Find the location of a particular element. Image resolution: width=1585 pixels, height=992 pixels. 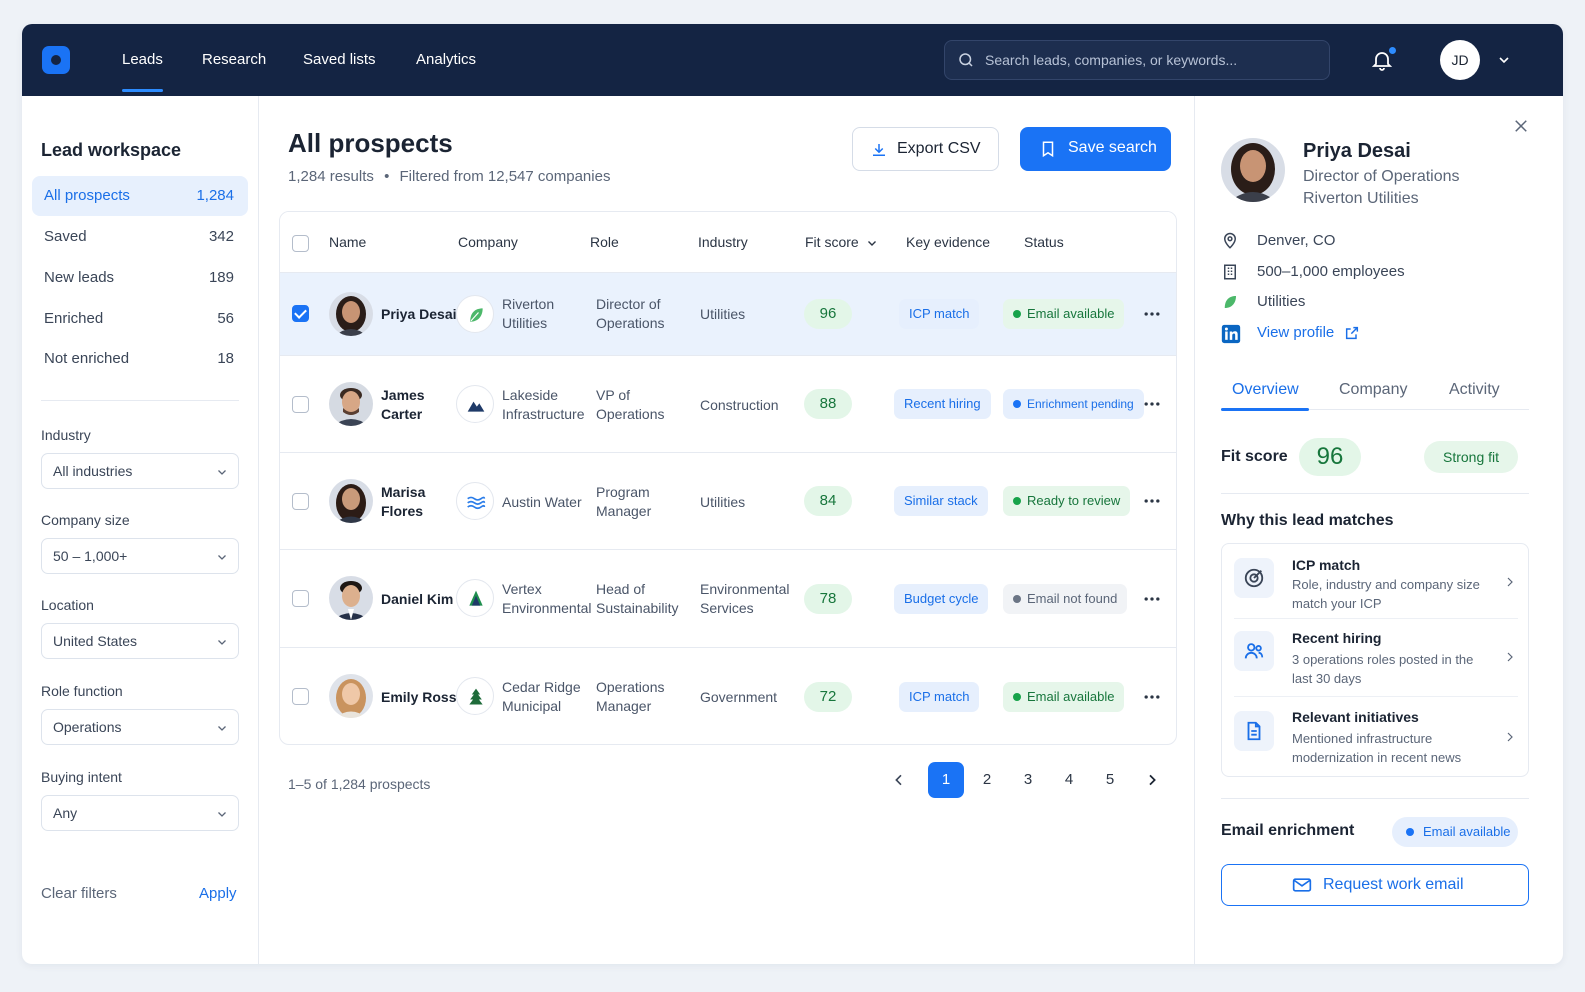

column-fit-score: Fit score is located at coordinates (832, 242).